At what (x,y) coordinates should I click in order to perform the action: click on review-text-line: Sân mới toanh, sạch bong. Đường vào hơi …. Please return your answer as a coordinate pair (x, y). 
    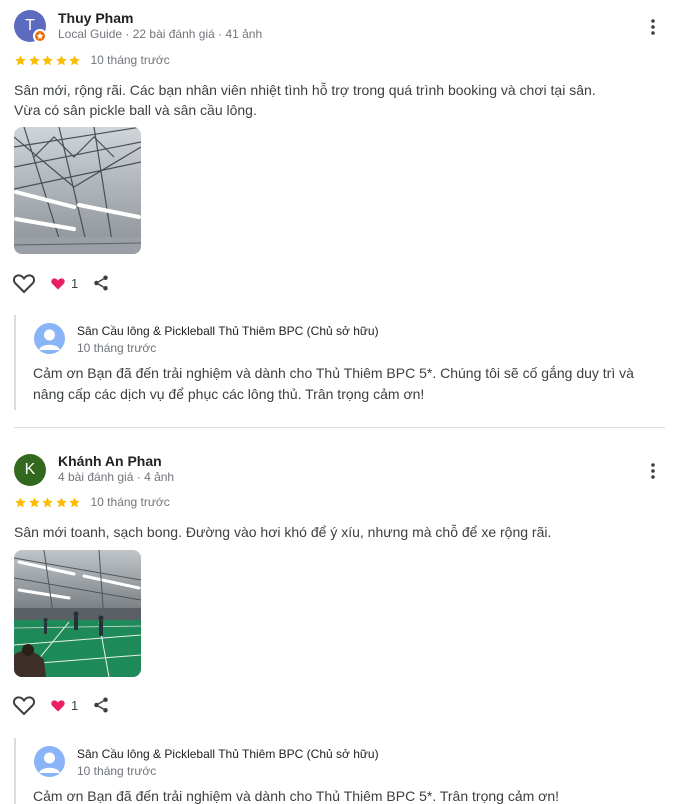
    Looking at the image, I should click on (283, 532).